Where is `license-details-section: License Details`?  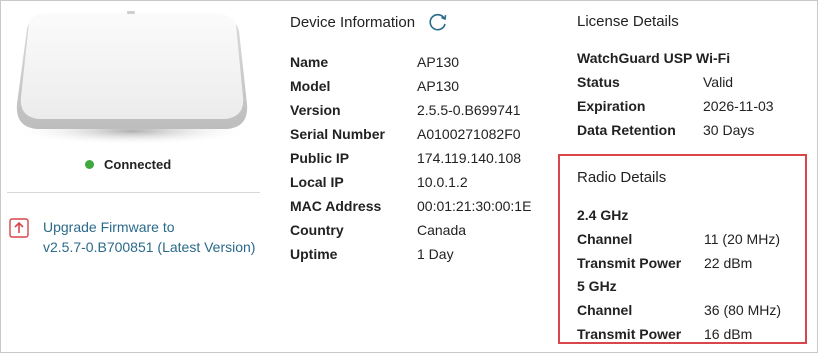
license-details-section: License Details is located at coordinates (628, 21).